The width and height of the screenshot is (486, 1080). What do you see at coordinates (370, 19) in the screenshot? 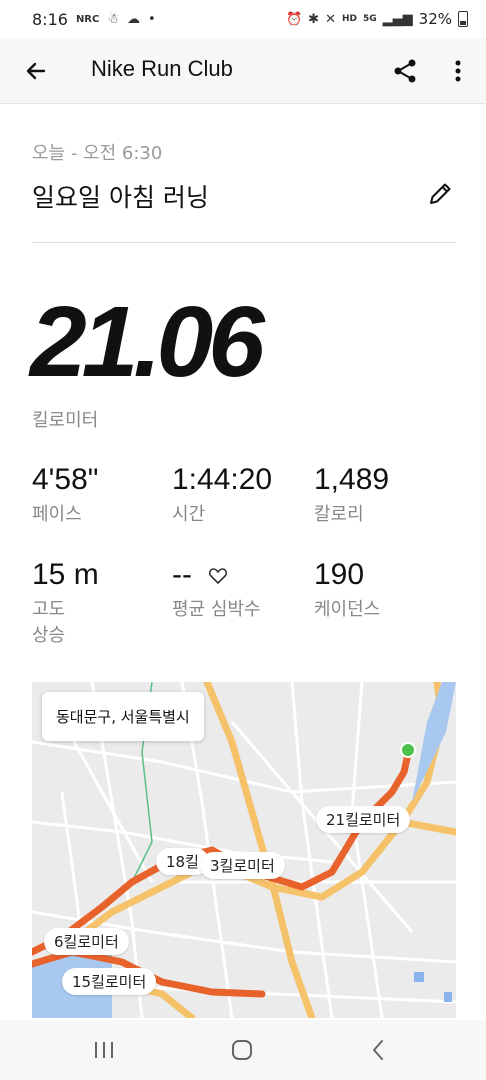
I see `5g-icon: 5G` at bounding box center [370, 19].